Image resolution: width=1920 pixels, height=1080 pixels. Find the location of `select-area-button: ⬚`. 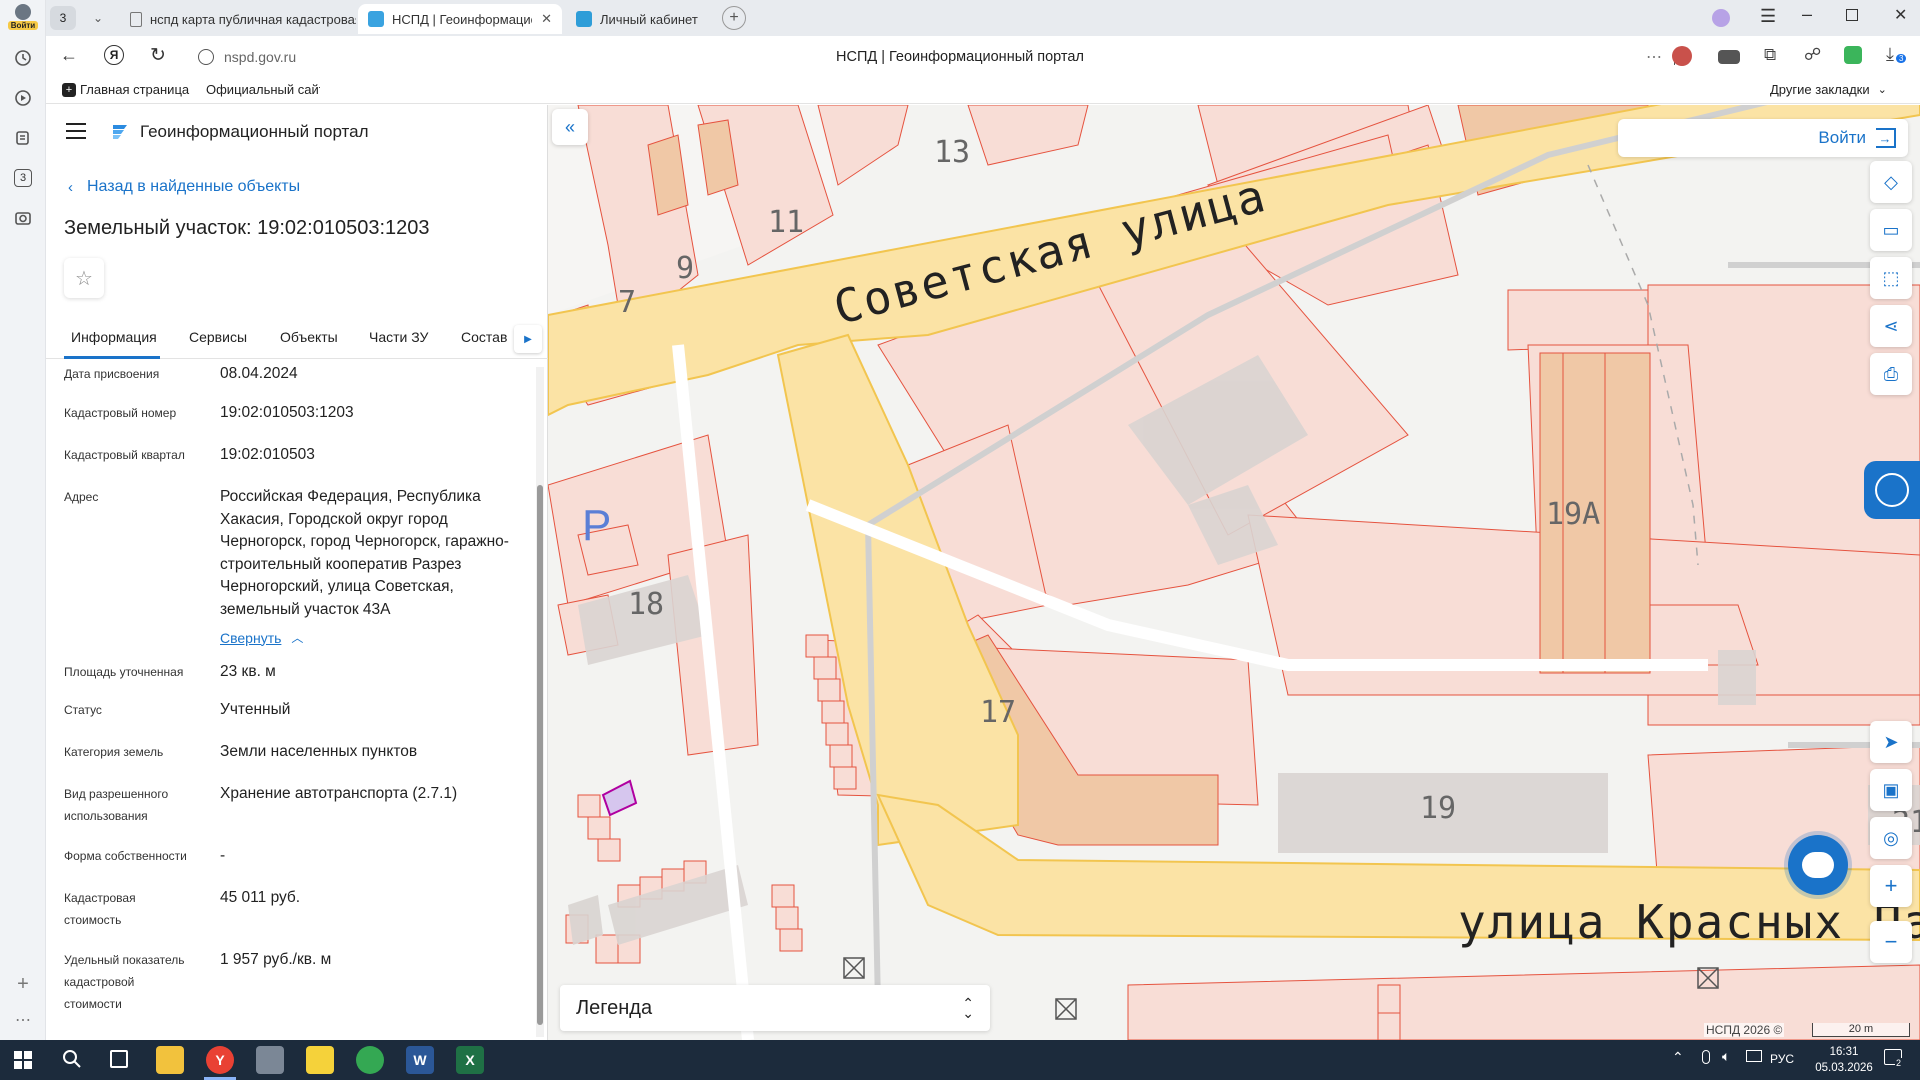

select-area-button: ⬚ is located at coordinates (1891, 278).